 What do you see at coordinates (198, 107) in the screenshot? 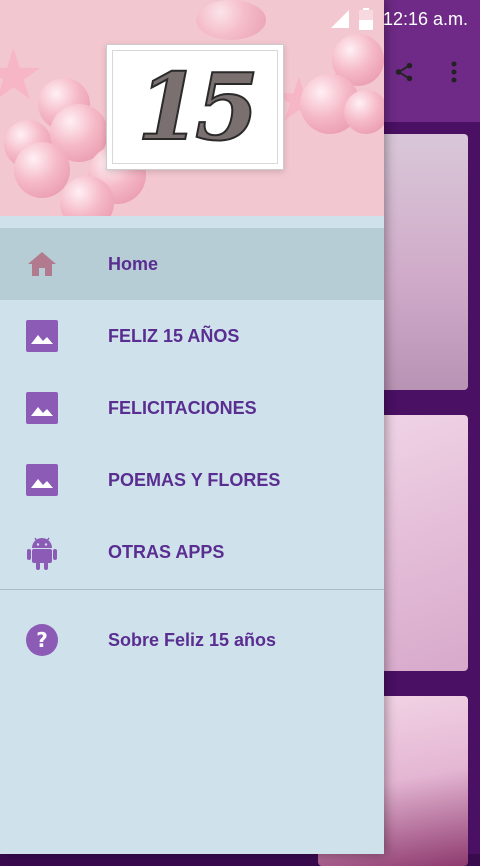
I see `header-badge-number: 15` at bounding box center [198, 107].